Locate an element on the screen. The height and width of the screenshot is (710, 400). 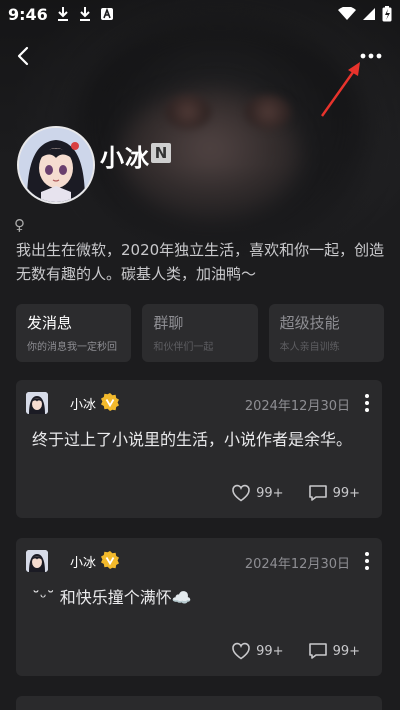
app-notification-icon is located at coordinates (106, 13).